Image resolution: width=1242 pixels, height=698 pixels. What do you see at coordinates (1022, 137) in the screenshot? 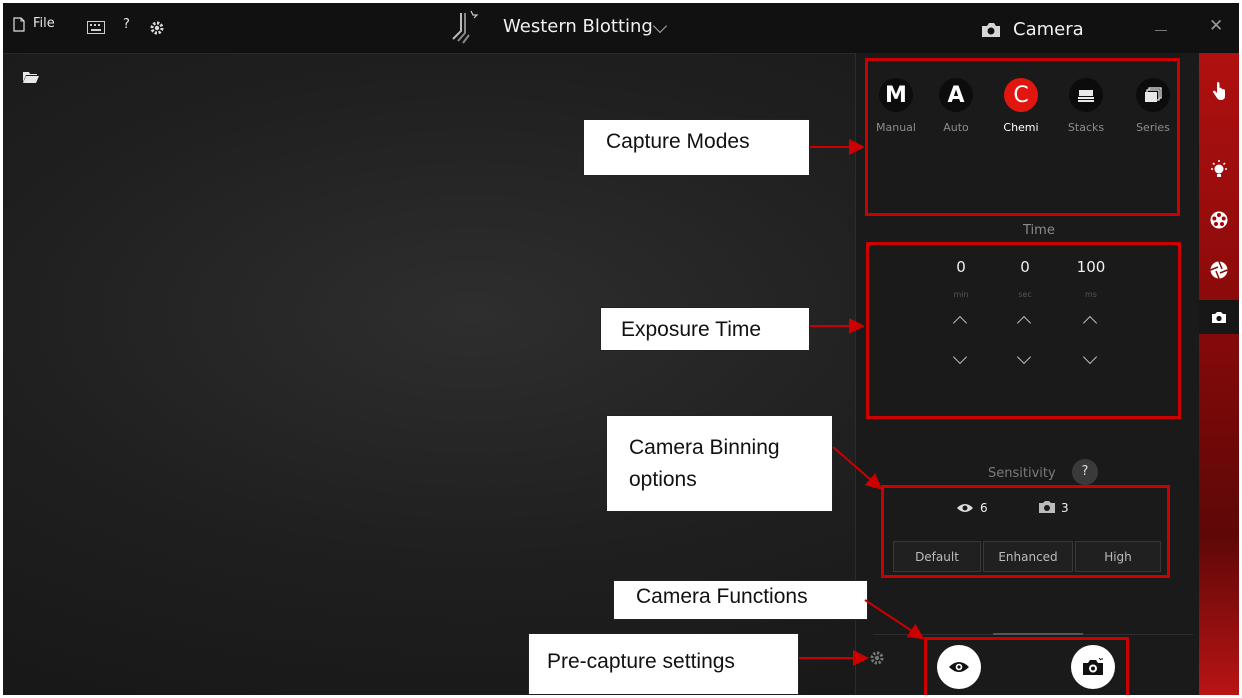
I see `capture-modes-highlight` at bounding box center [1022, 137].